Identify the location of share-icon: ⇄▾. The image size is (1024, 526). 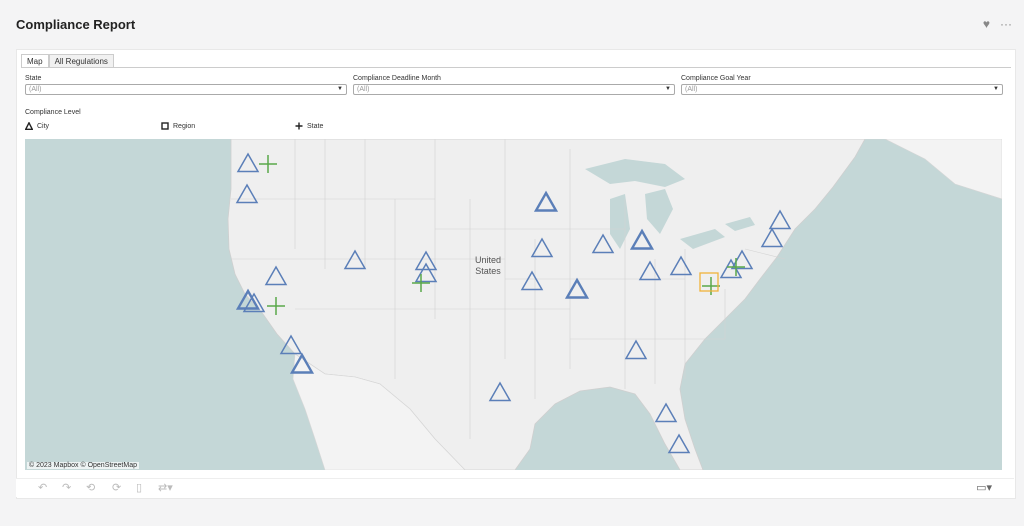
(165, 487).